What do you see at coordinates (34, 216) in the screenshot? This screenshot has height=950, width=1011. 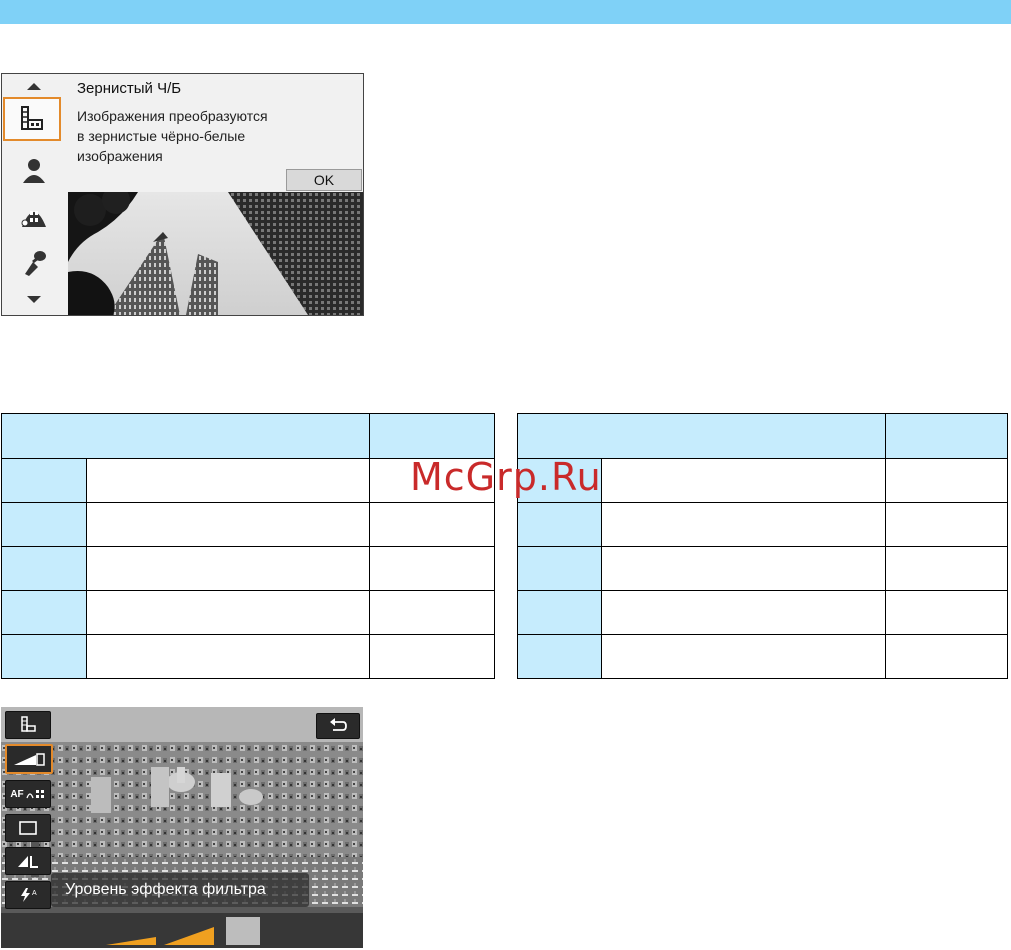 I see `fisheye-icon` at bounding box center [34, 216].